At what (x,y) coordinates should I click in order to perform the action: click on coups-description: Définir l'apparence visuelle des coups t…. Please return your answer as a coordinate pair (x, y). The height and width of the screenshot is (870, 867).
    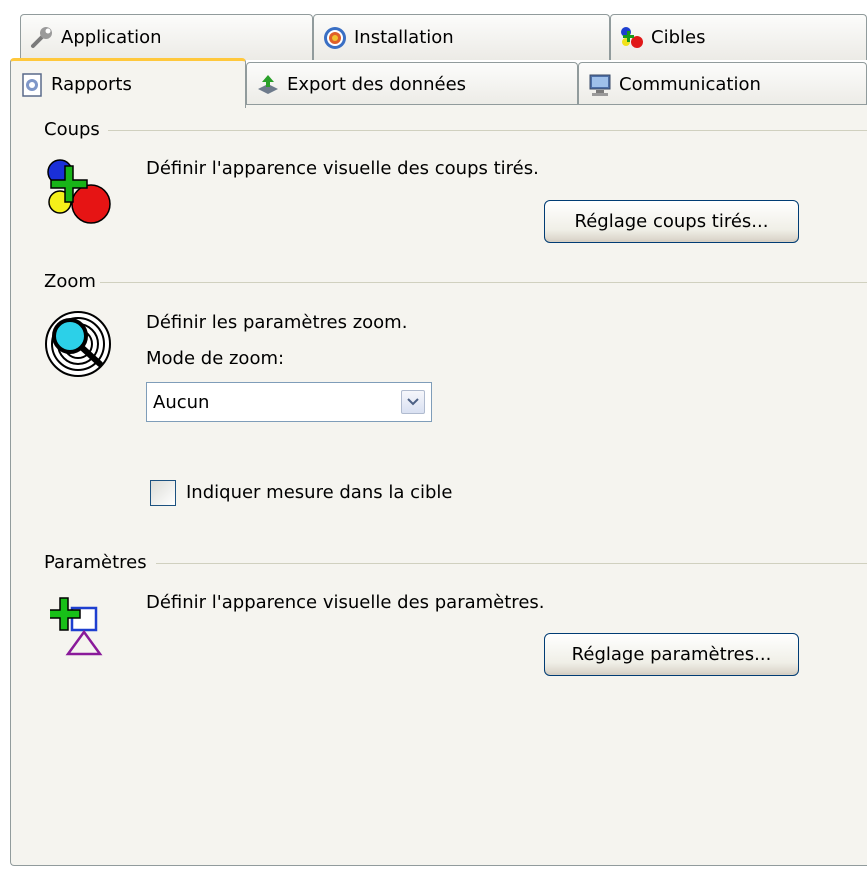
    Looking at the image, I should click on (342, 168).